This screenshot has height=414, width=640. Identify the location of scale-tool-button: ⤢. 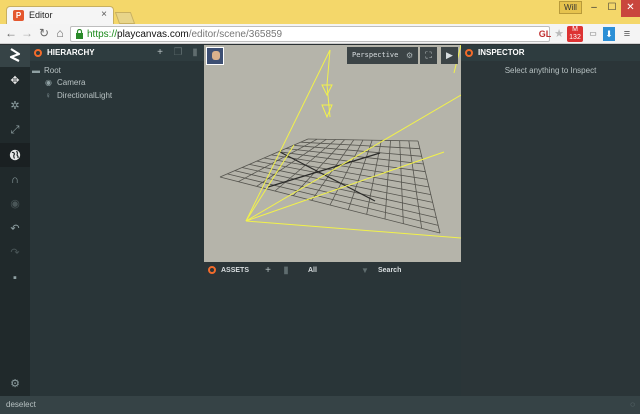
(15, 130).